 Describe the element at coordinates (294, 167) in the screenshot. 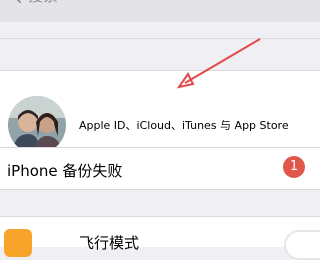

I see `notification-badge: 1` at that location.